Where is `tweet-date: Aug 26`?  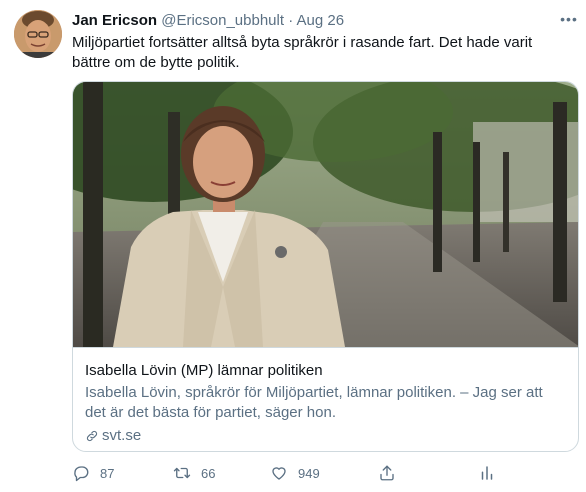
tweet-date: Aug 26 is located at coordinates (321, 20).